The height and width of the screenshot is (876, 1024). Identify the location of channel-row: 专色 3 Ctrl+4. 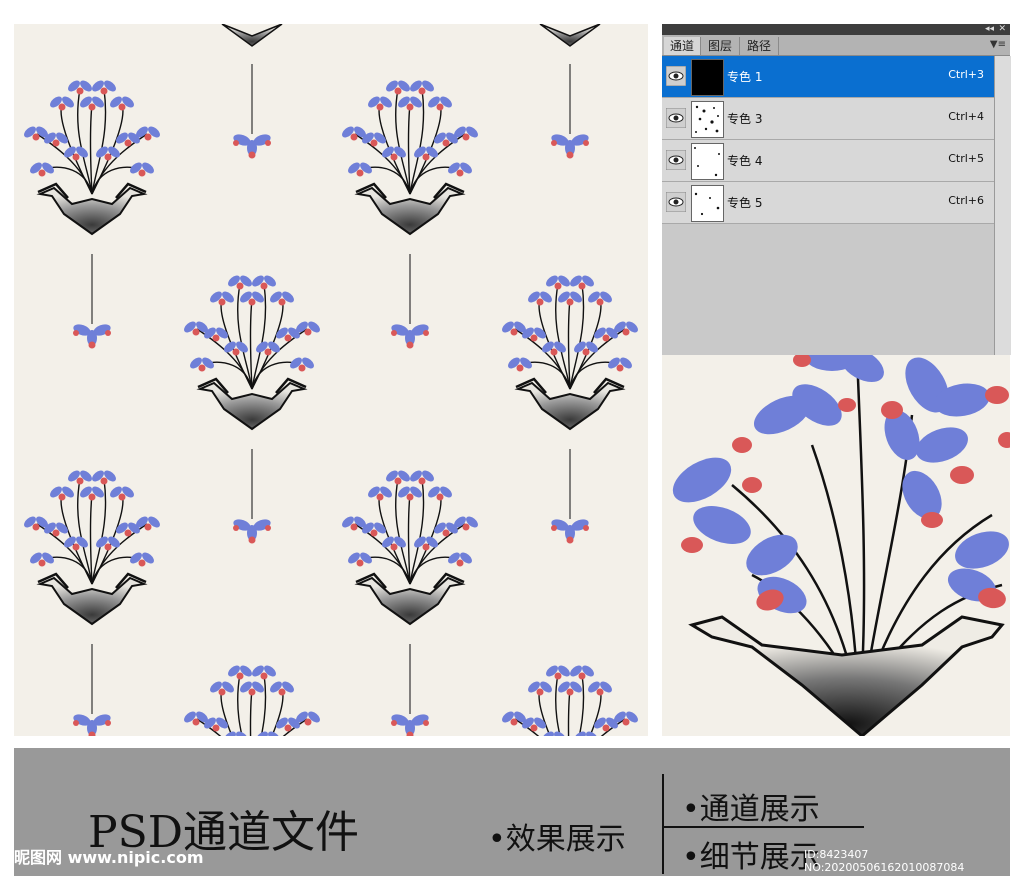
(828, 119).